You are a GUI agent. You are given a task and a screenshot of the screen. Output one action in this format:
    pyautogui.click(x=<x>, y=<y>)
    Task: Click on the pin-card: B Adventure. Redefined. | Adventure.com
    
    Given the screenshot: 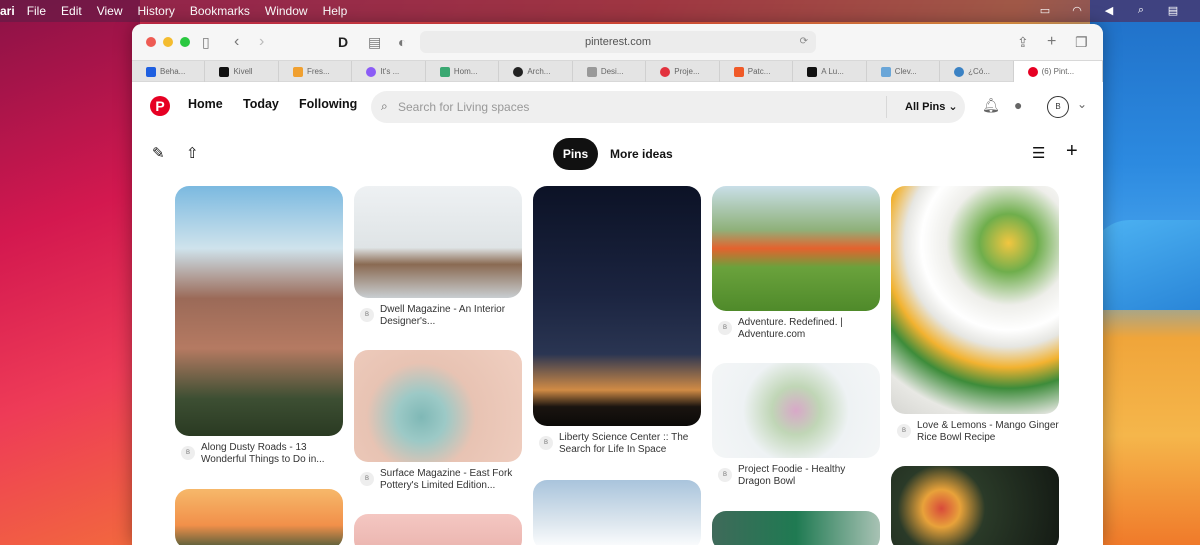 What is the action you would take?
    pyautogui.click(x=796, y=263)
    